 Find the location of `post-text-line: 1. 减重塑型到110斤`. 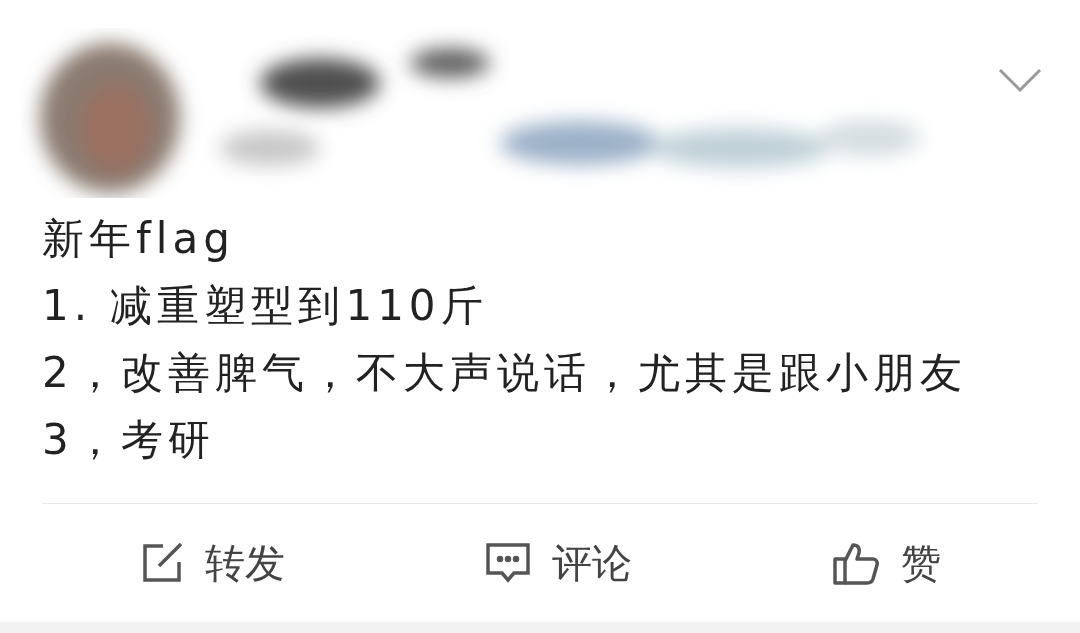

post-text-line: 1. 减重塑型到110斤 is located at coordinates (265, 306).